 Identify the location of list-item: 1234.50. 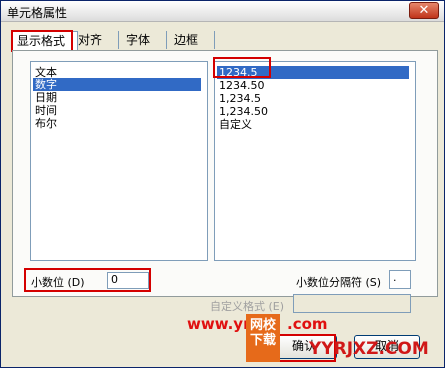
(313, 85).